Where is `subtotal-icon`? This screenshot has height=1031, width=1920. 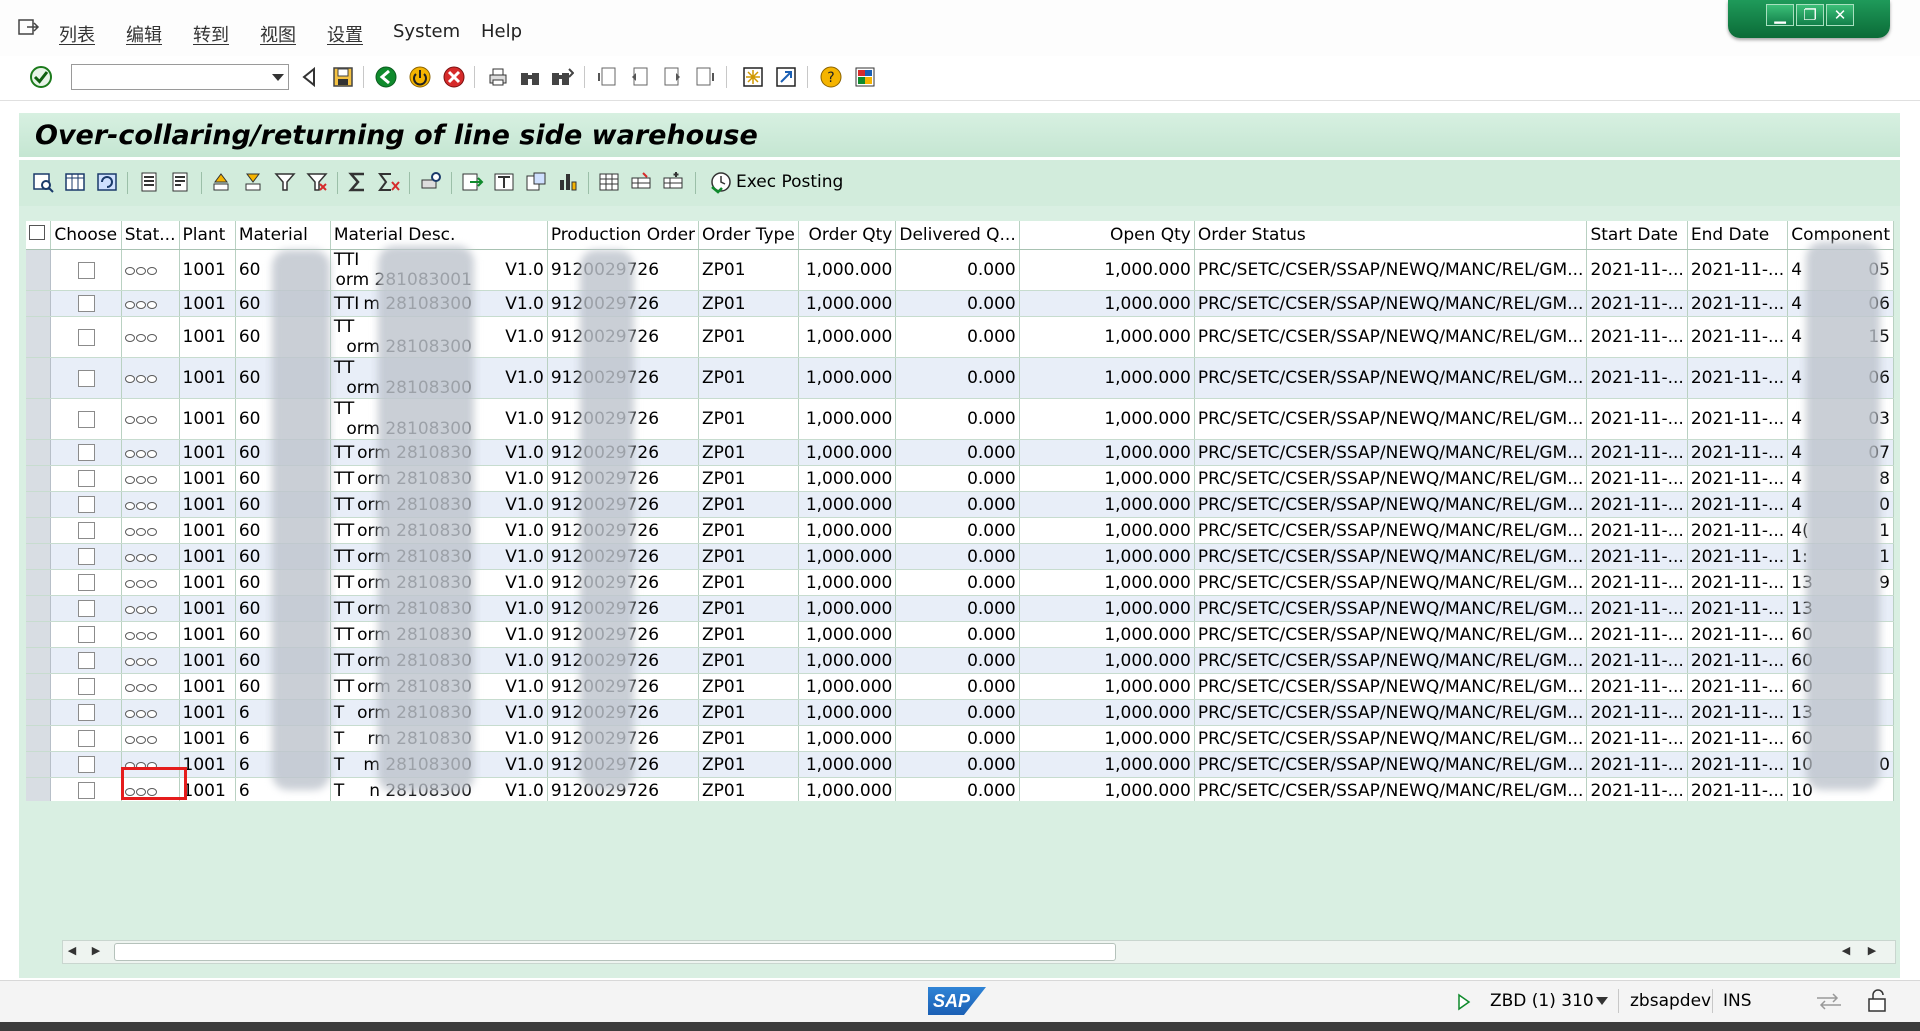
subtotal-icon is located at coordinates (389, 182).